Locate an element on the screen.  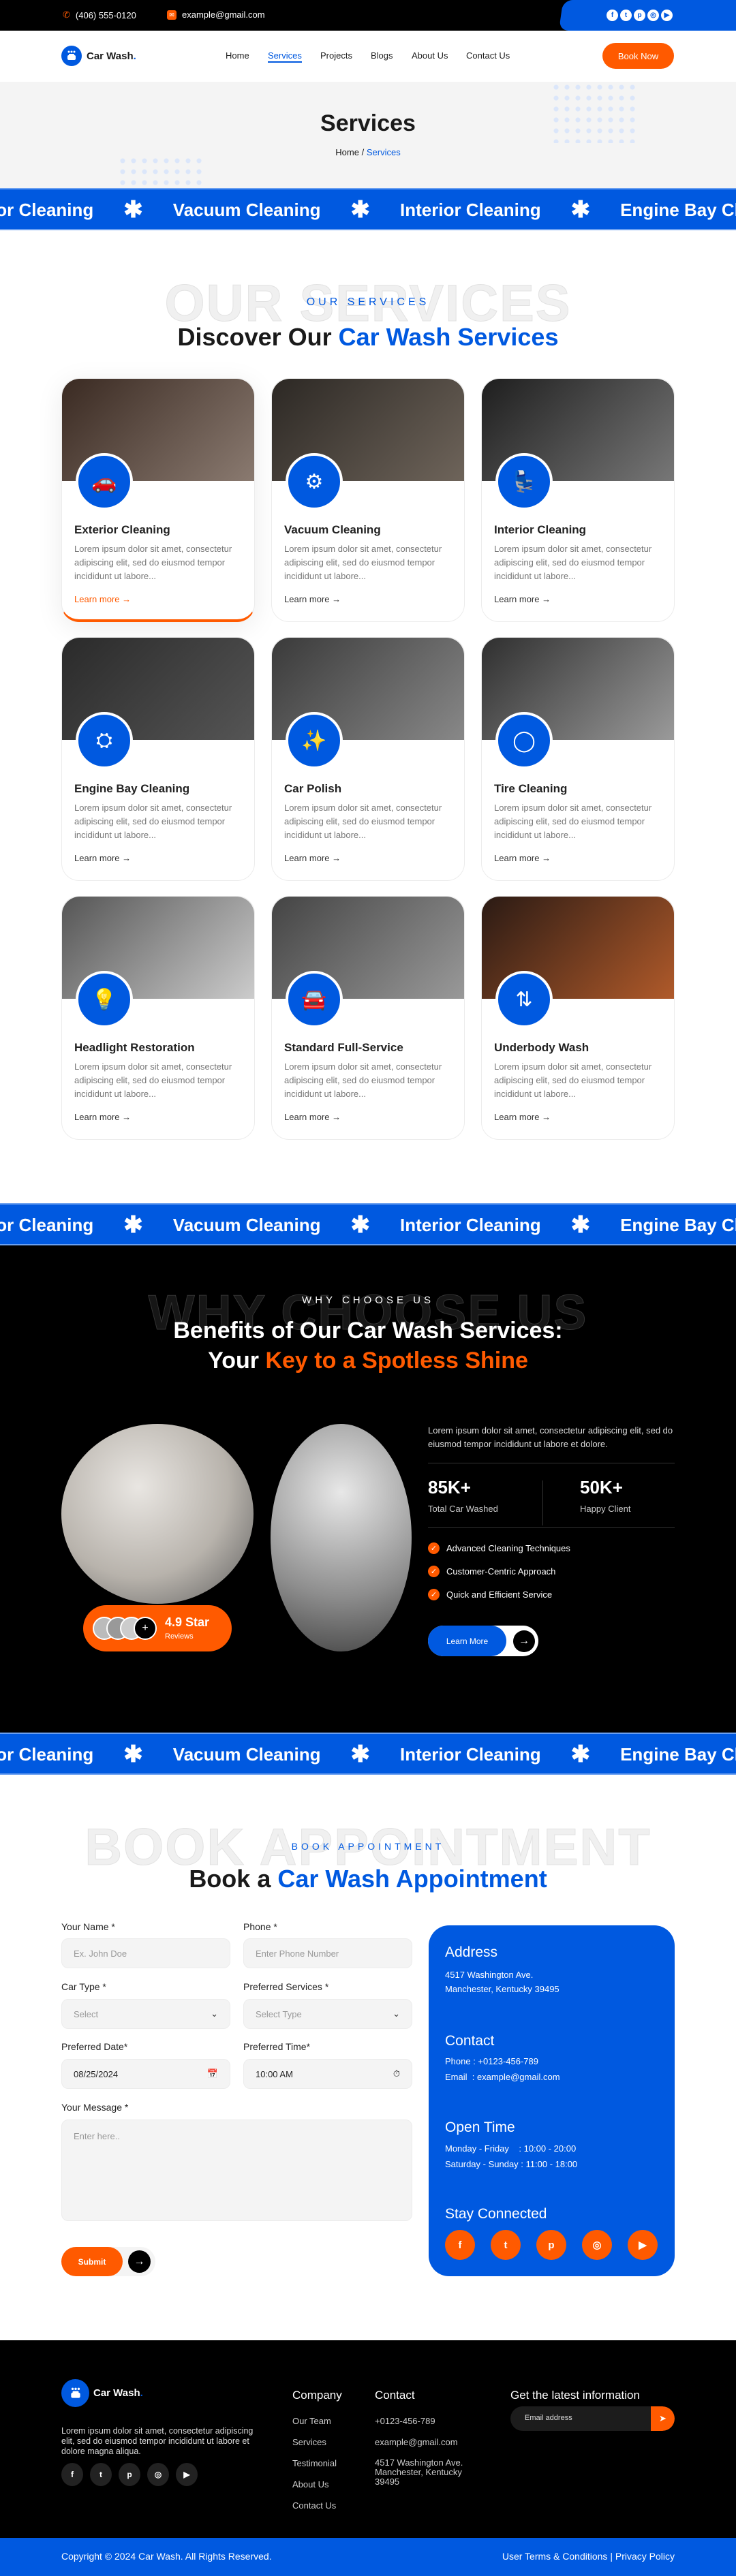
check-icon: ✓ is located at coordinates (434, 1548).